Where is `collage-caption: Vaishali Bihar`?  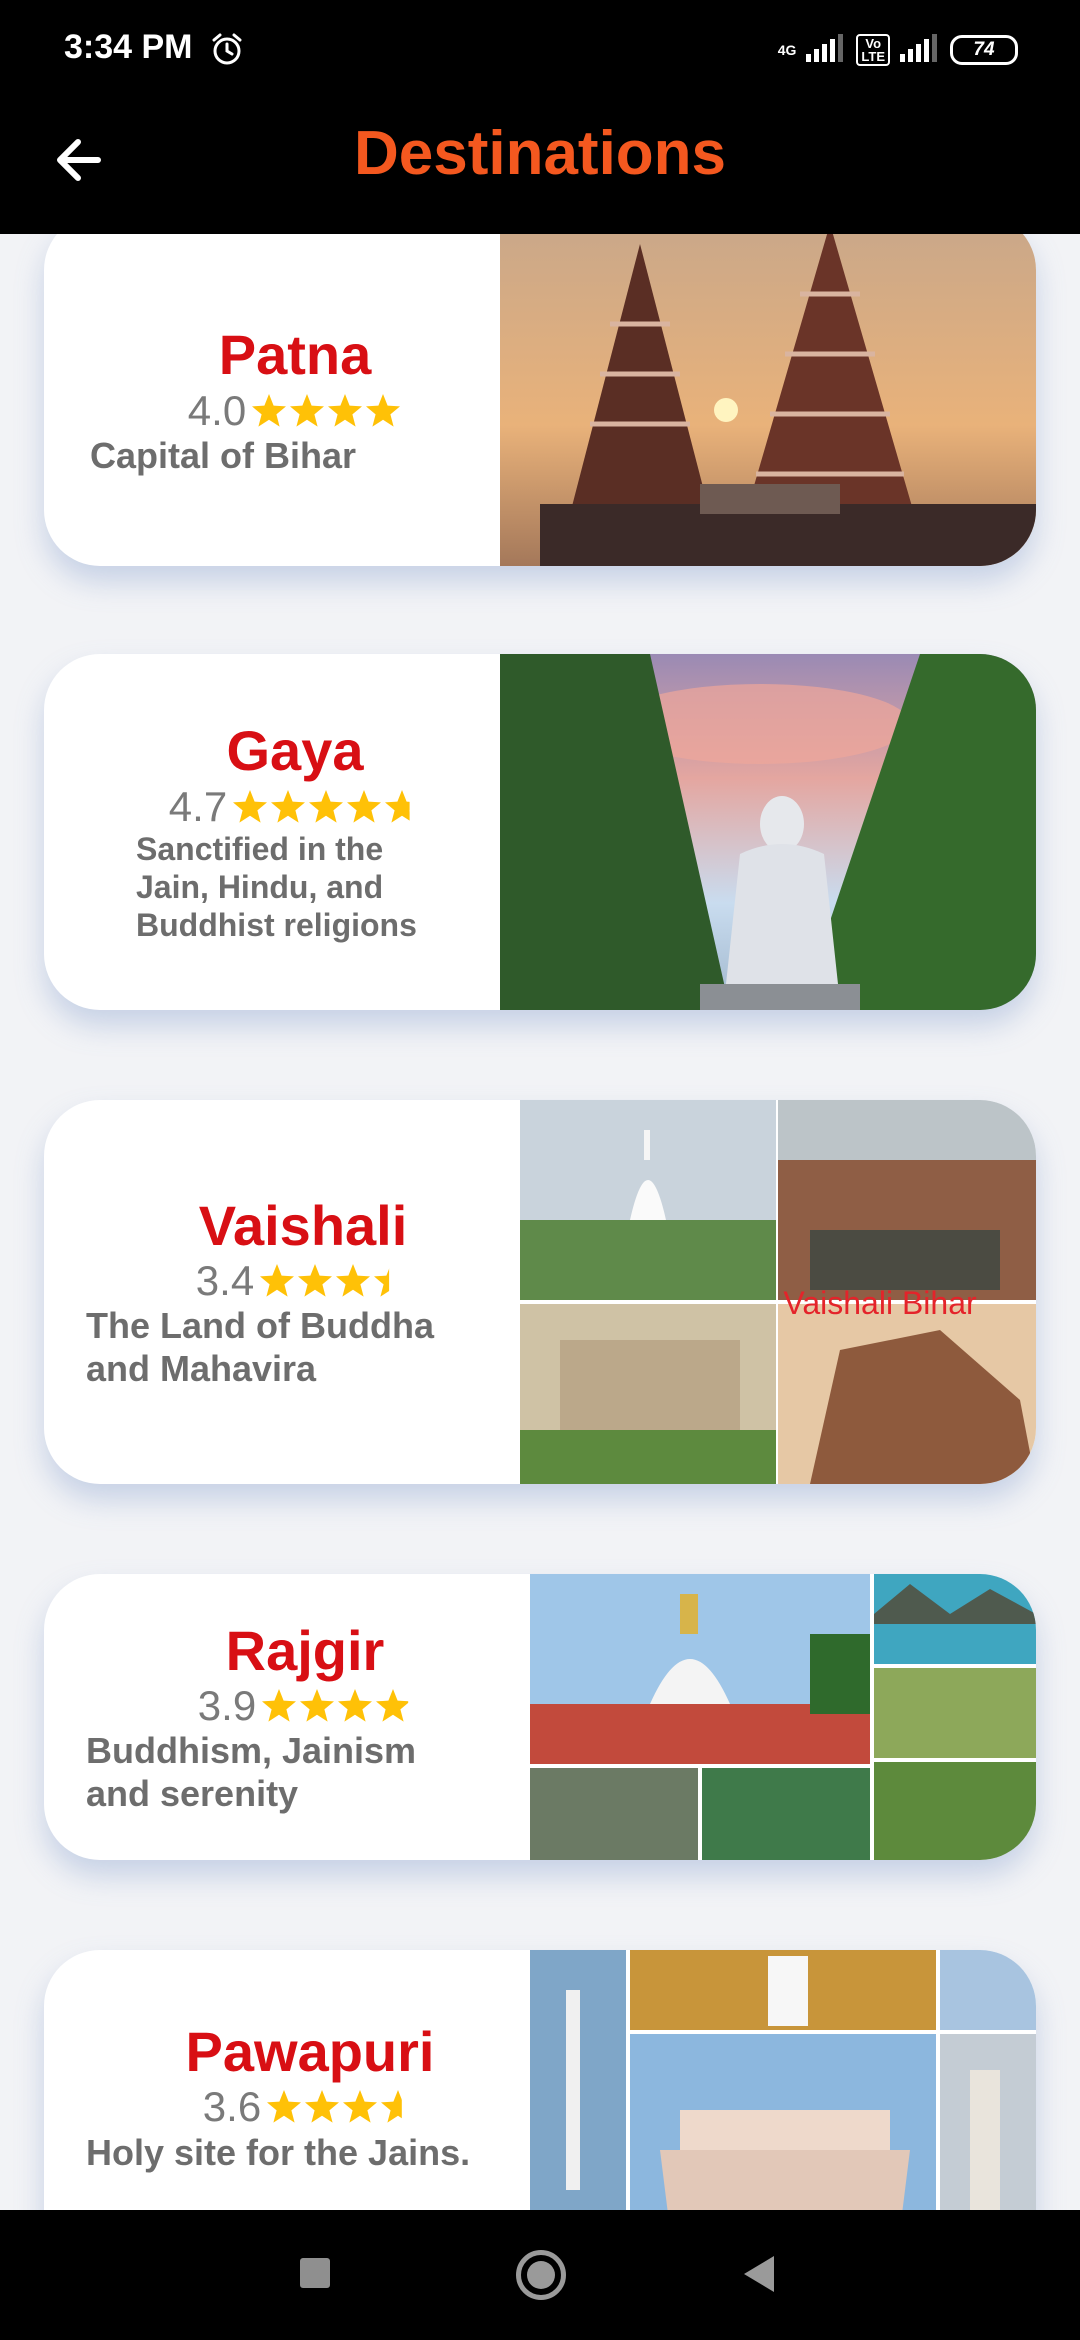
collage-caption: Vaishali Bihar is located at coordinates (880, 1303).